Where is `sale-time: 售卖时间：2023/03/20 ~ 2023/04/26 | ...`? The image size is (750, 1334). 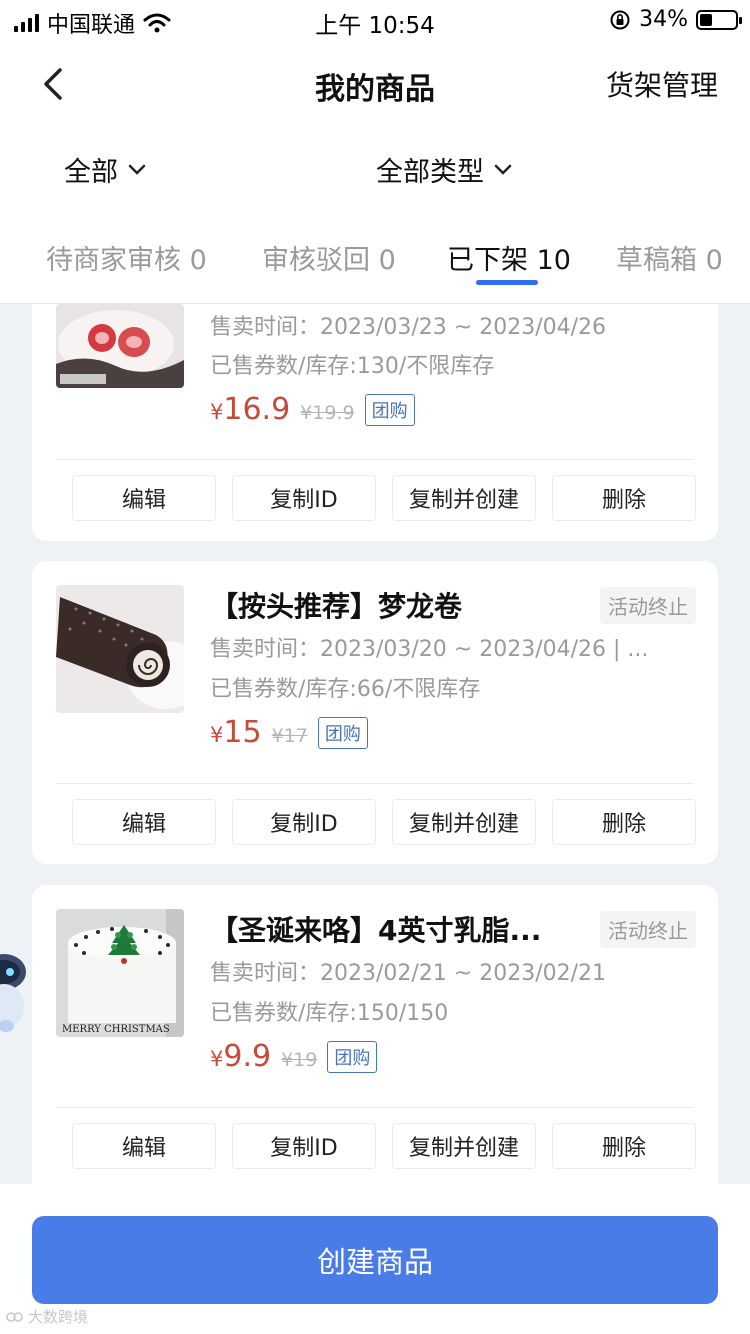
sale-time: 售卖时间：2023/03/20 ~ 2023/04/26 | ... is located at coordinates (429, 649).